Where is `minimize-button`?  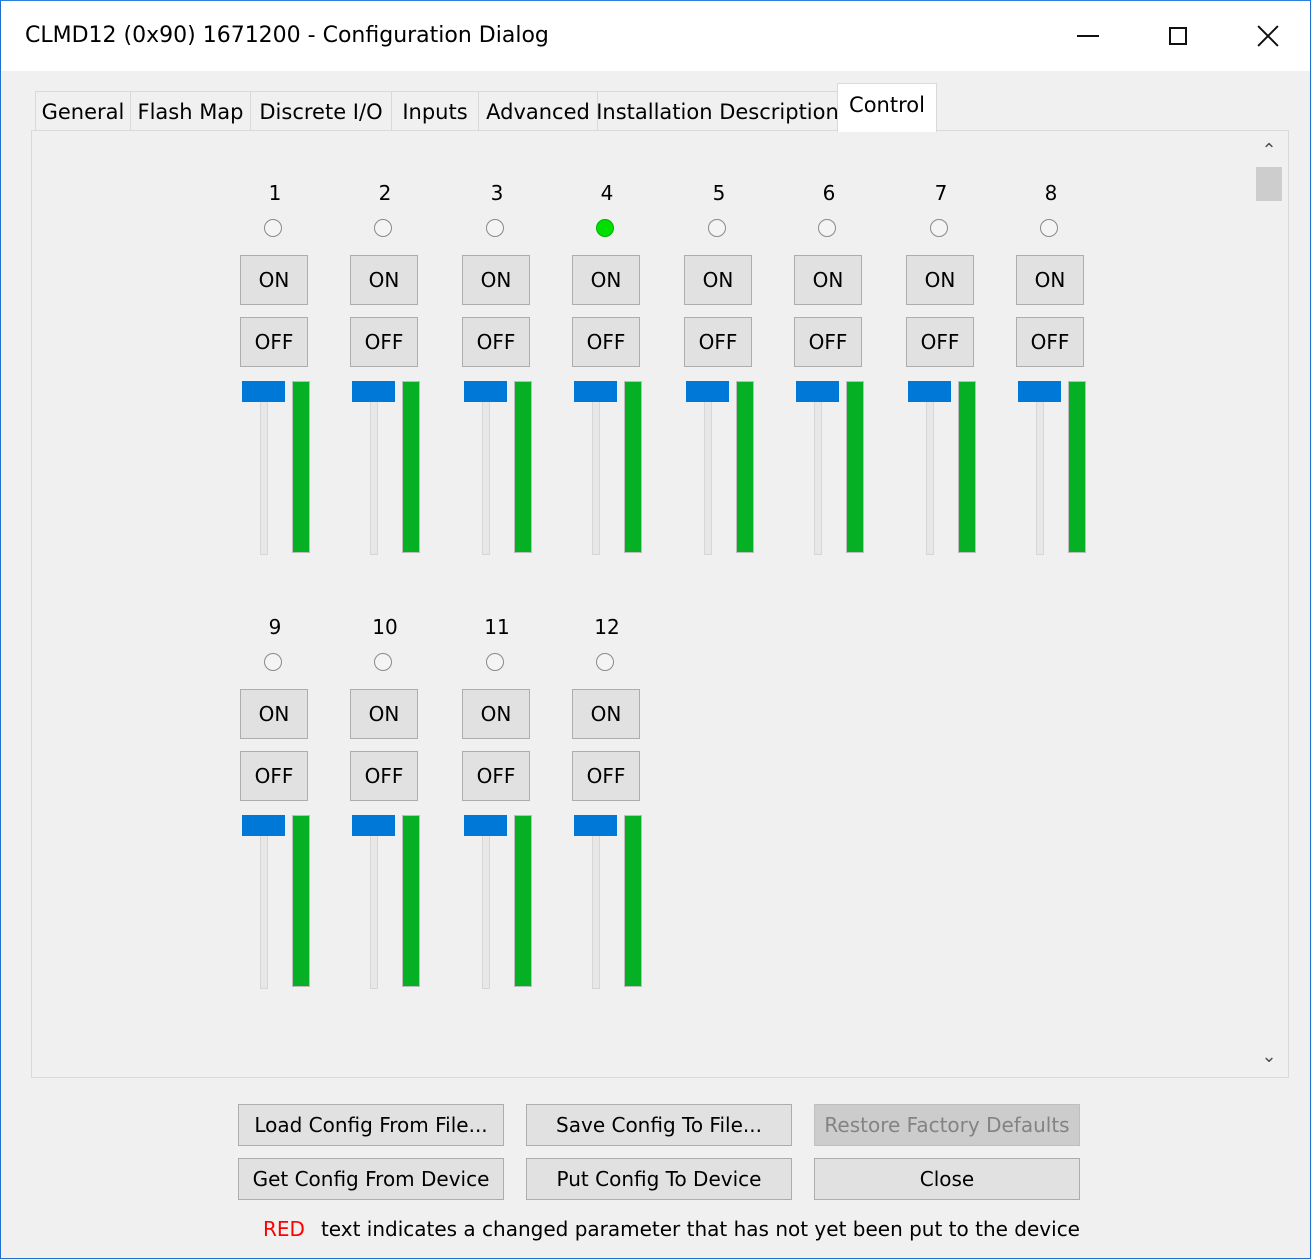 minimize-button is located at coordinates (1088, 36).